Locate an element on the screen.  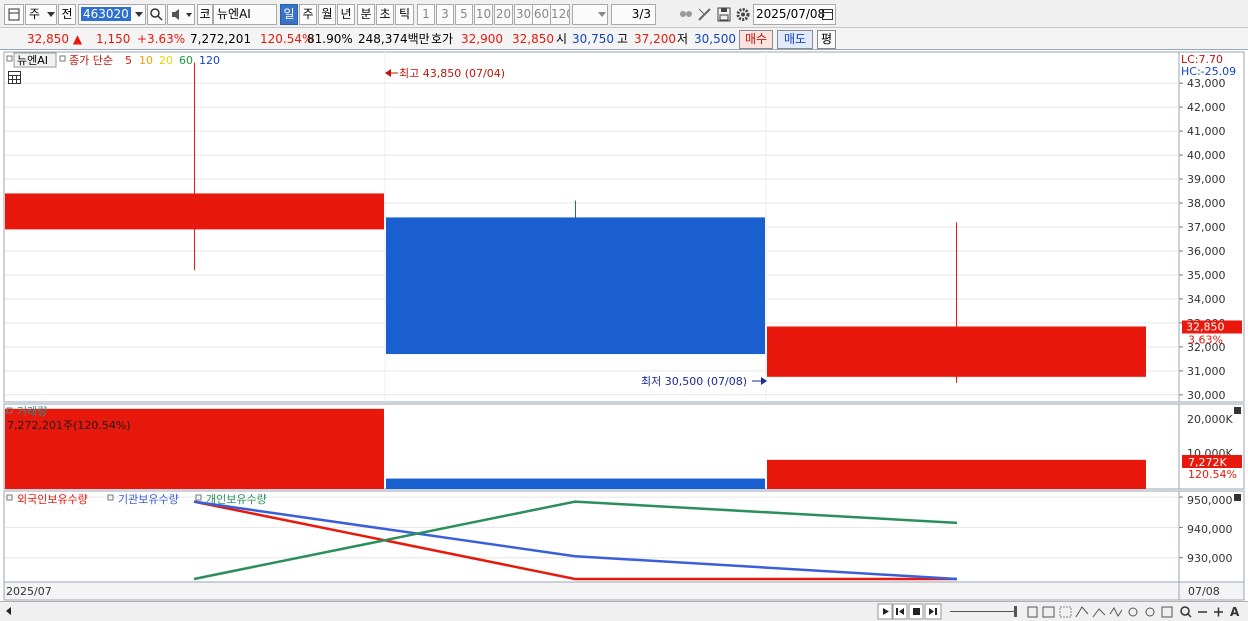
frame-icon is located at coordinates (1167, 612).